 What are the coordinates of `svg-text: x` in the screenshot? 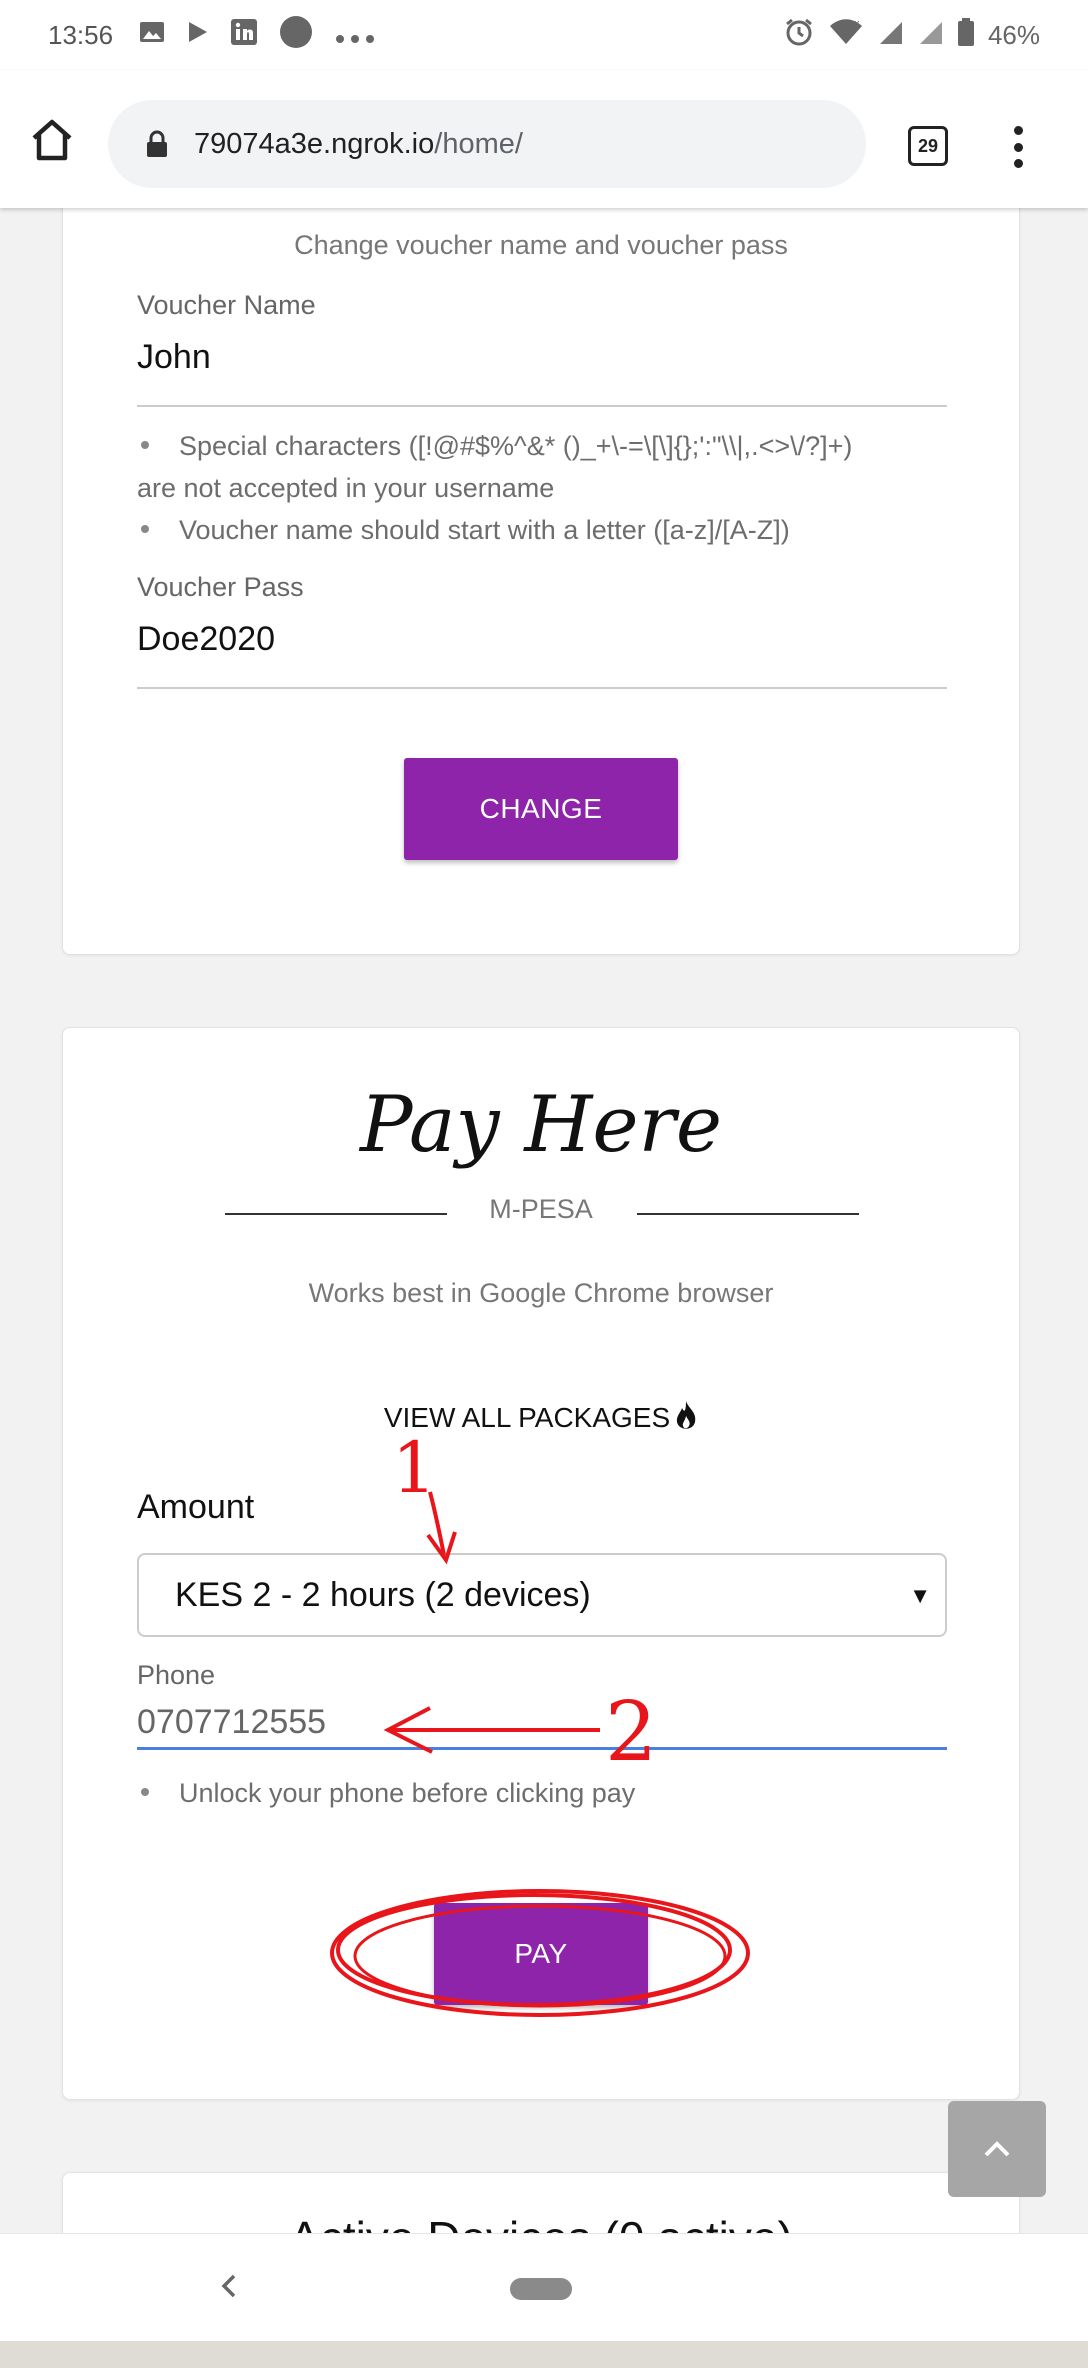 It's located at (857, 24).